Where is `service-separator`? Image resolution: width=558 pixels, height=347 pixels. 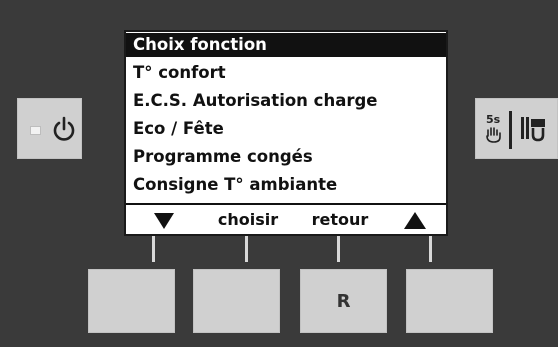
service-separator is located at coordinates (510, 130).